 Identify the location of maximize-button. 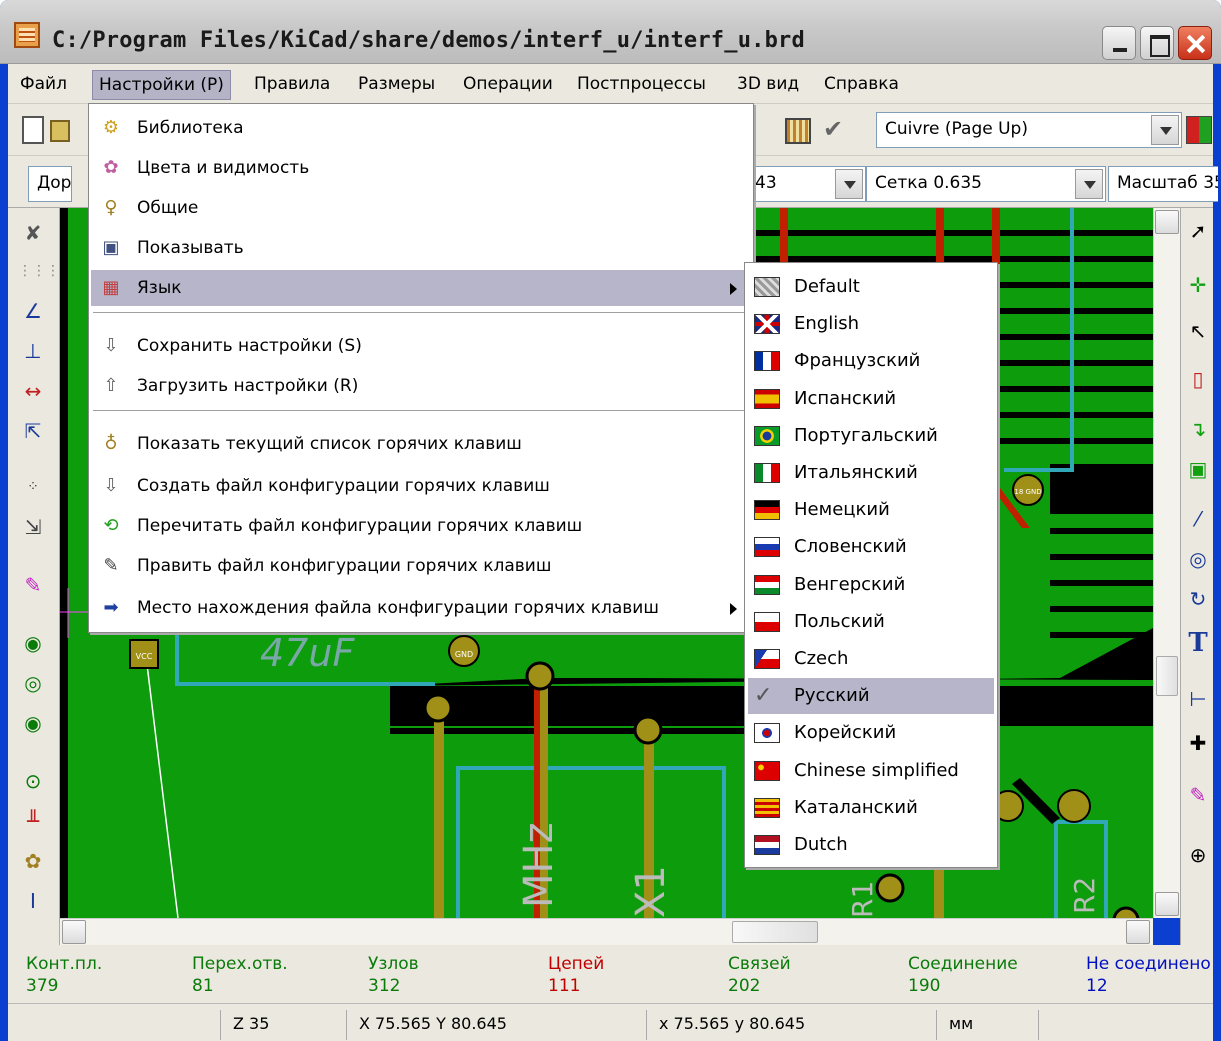
(1157, 43).